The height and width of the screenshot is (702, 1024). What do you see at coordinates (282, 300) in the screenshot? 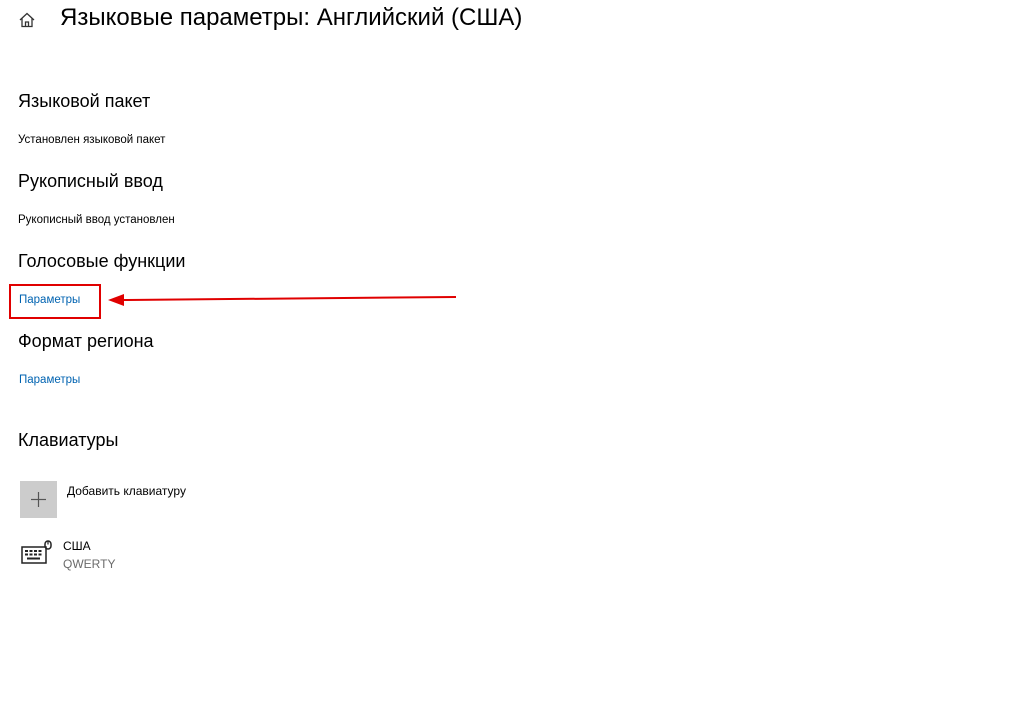
I see `annotation-arrow-icon` at bounding box center [282, 300].